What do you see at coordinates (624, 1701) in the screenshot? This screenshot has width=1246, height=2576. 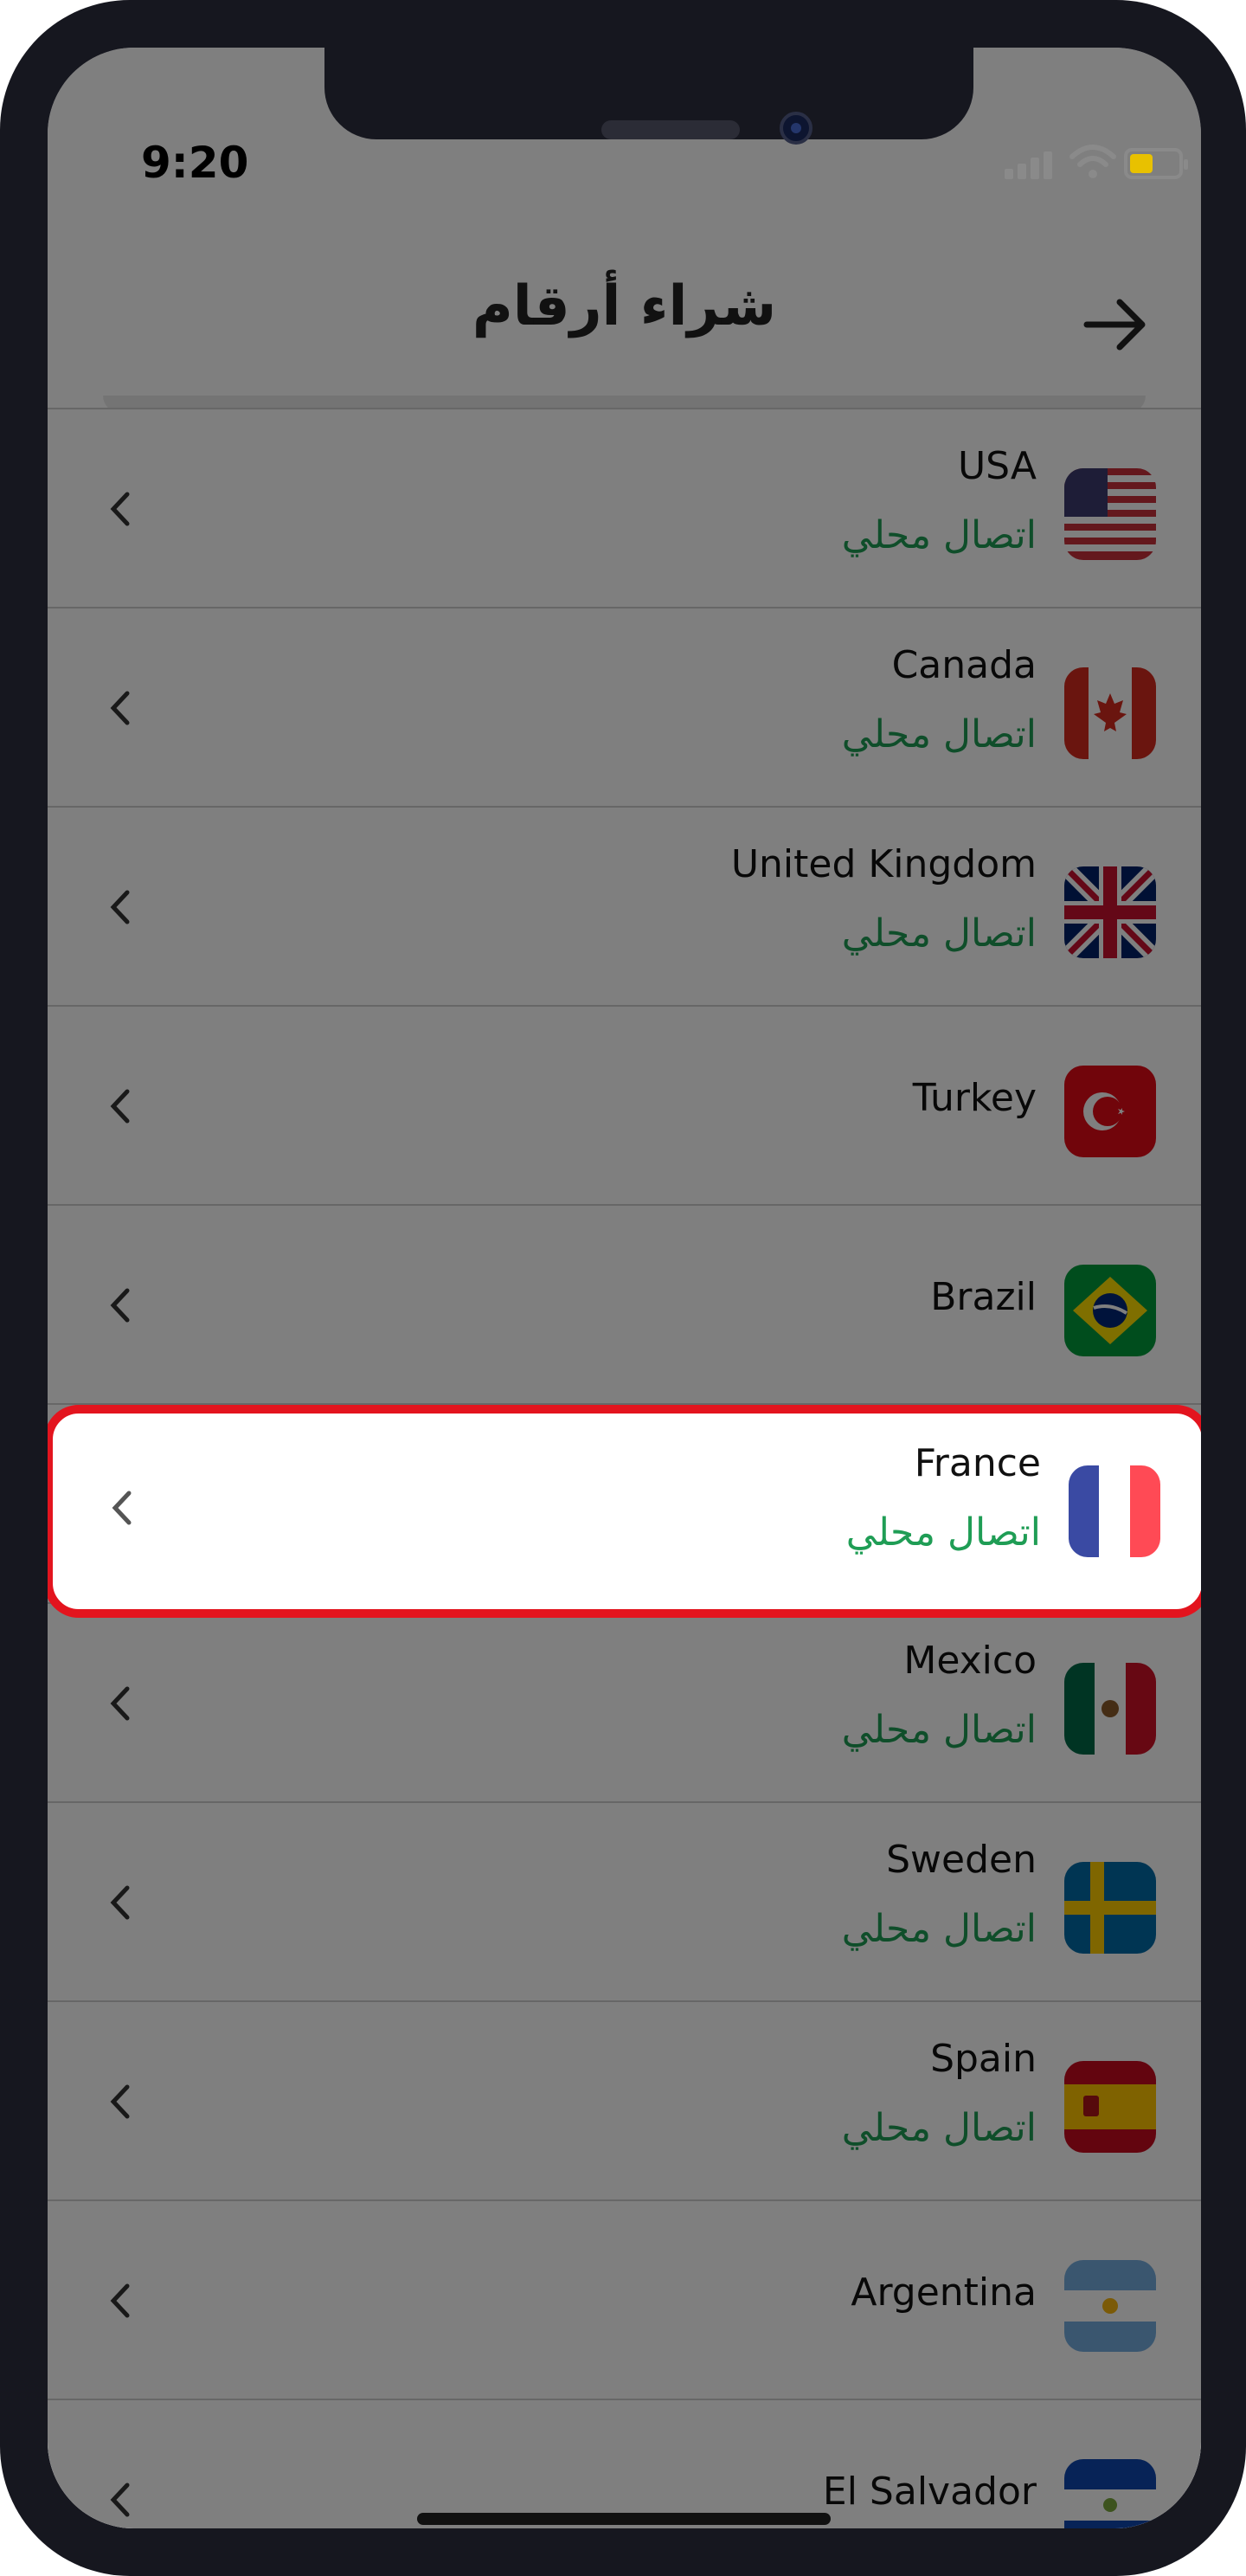 I see `list-item-mexico: Mexico اتصال محلي` at bounding box center [624, 1701].